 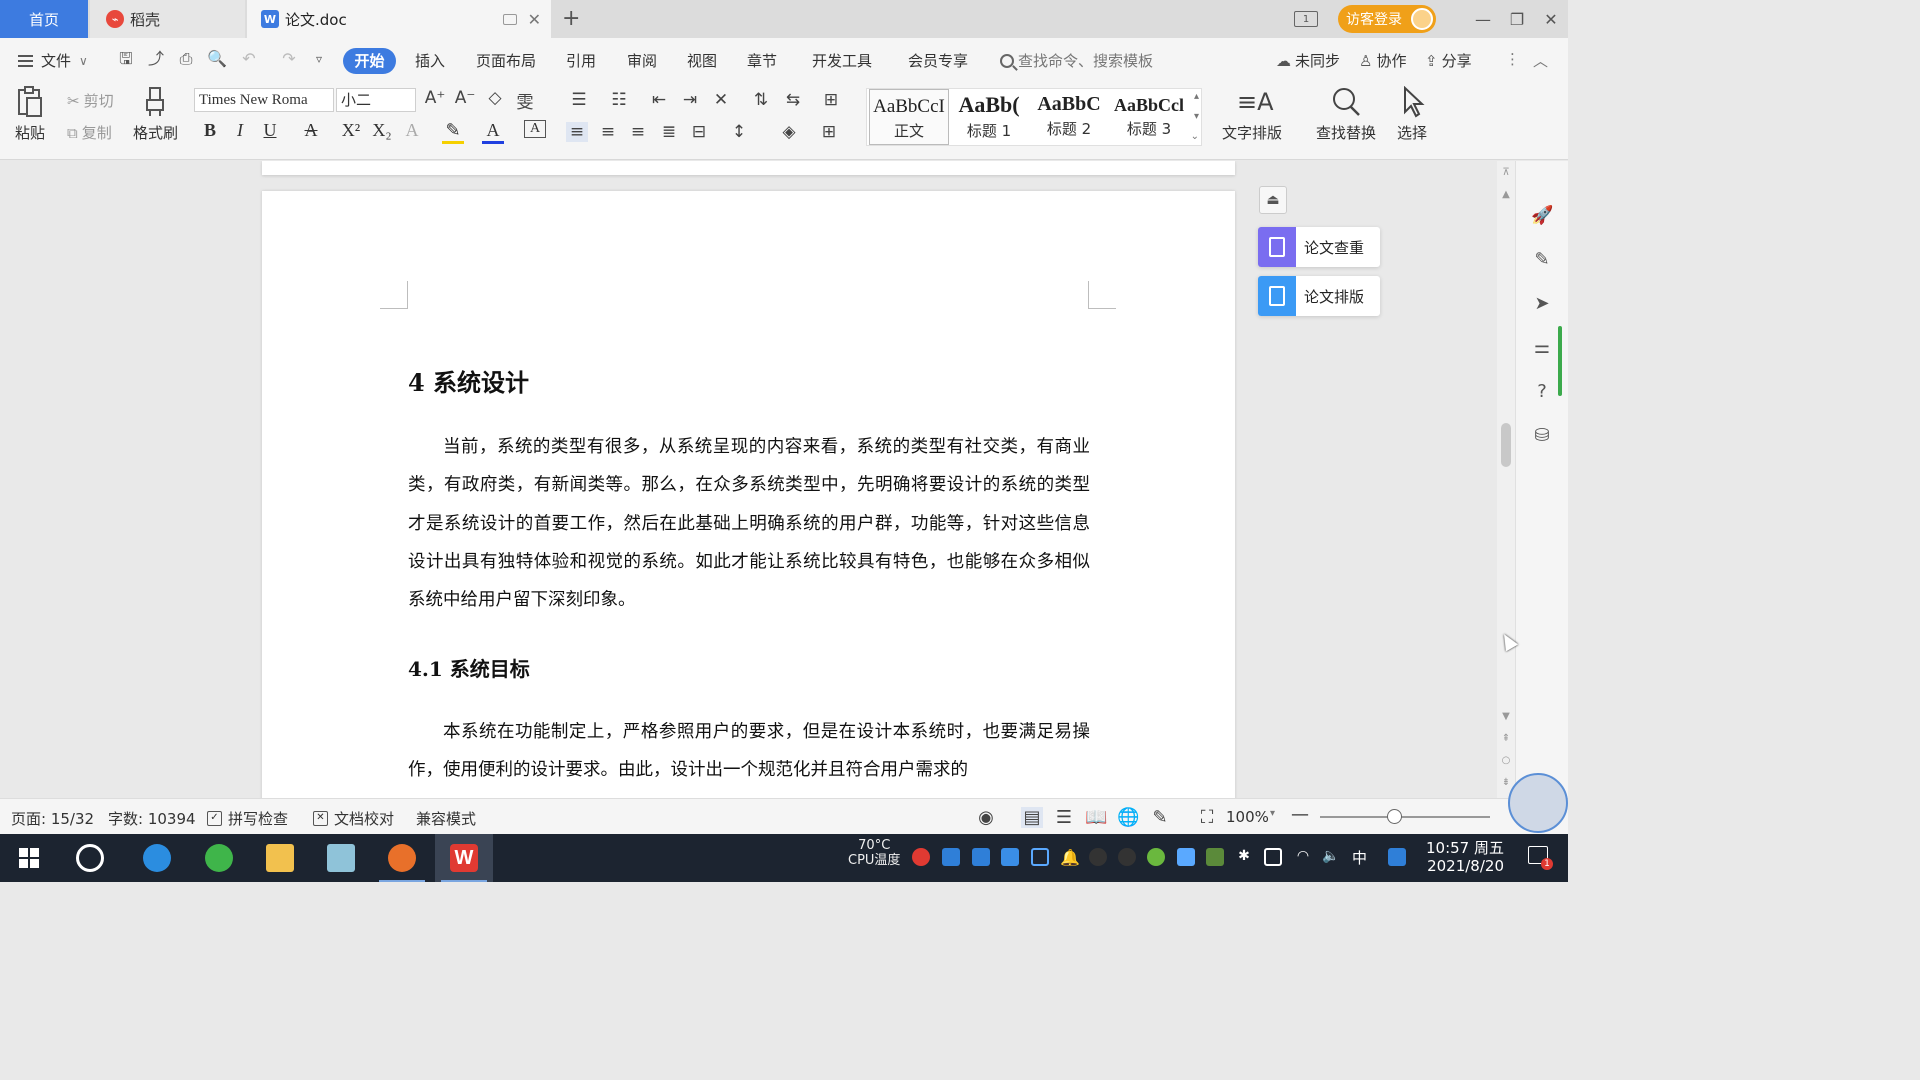 I want to click on undo-icon: ↶, so click(x=249, y=59).